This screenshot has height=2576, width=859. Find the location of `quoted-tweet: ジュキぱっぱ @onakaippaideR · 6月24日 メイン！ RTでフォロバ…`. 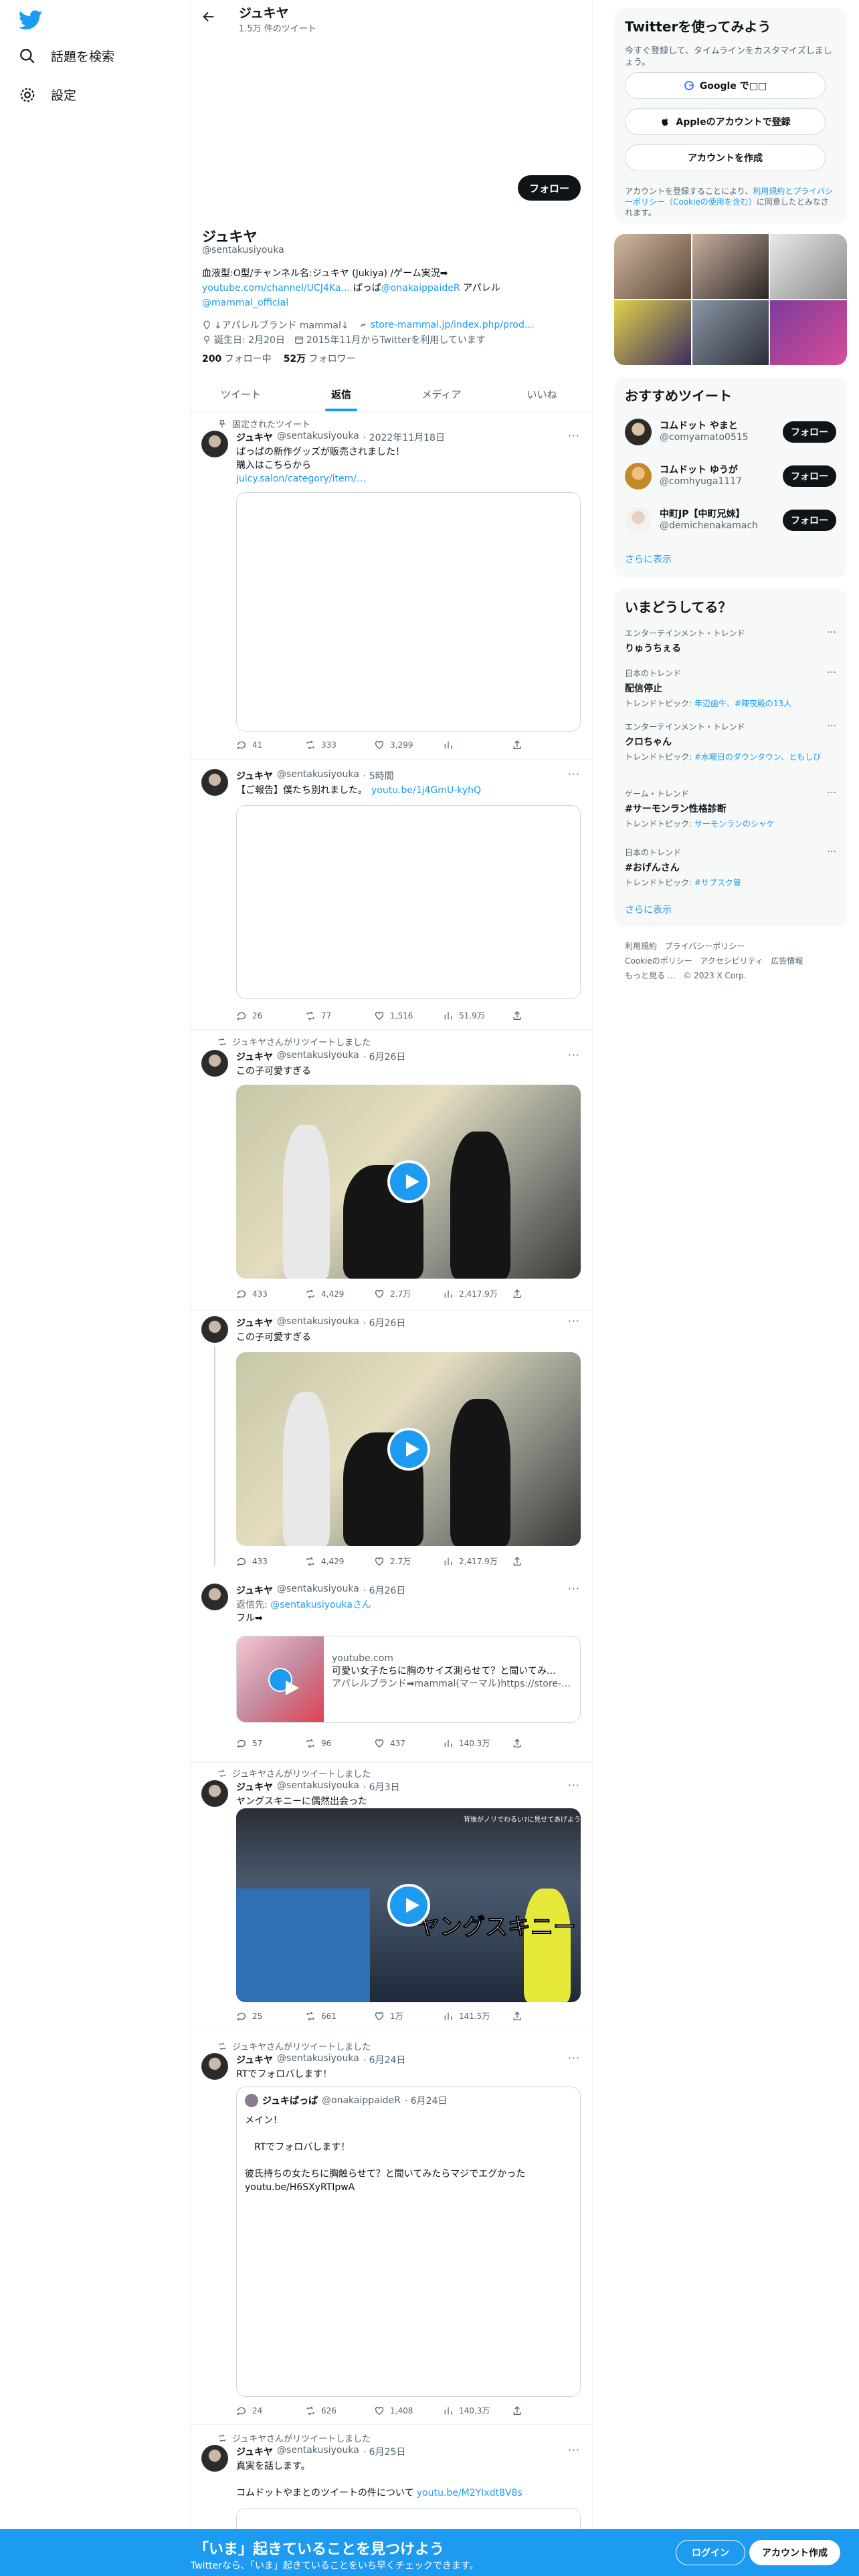

quoted-tweet: ジュキぱっぱ @onakaippaideR · 6月24日 メイン！ RTでフォロバ… is located at coordinates (408, 2241).